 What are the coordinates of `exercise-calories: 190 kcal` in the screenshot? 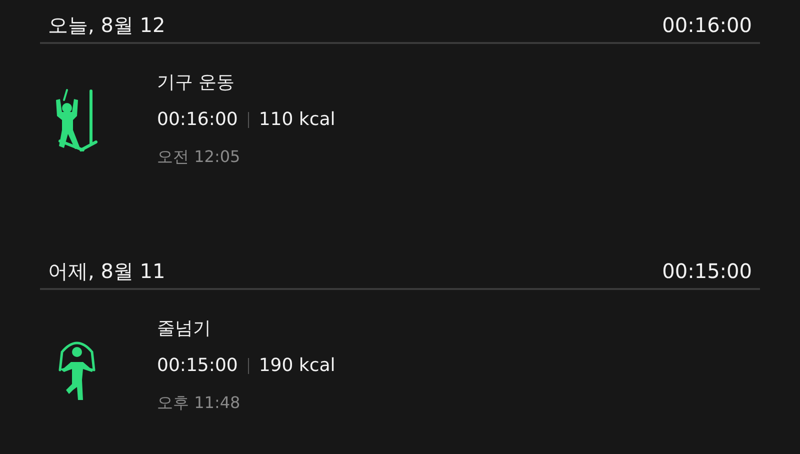 It's located at (297, 366).